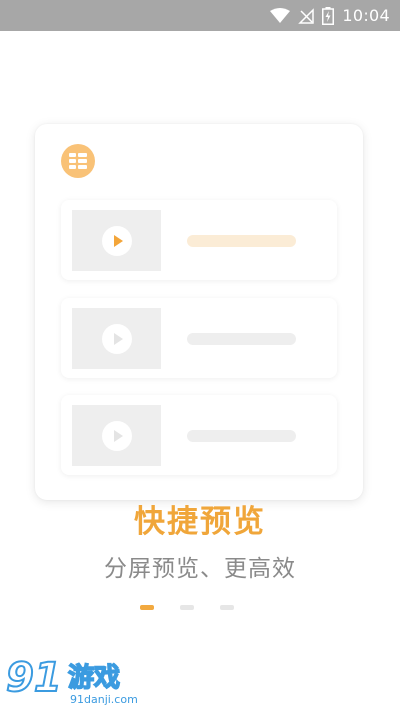 This screenshot has height=711, width=400. Describe the element at coordinates (78, 161) in the screenshot. I see `grid-list-icon` at that location.